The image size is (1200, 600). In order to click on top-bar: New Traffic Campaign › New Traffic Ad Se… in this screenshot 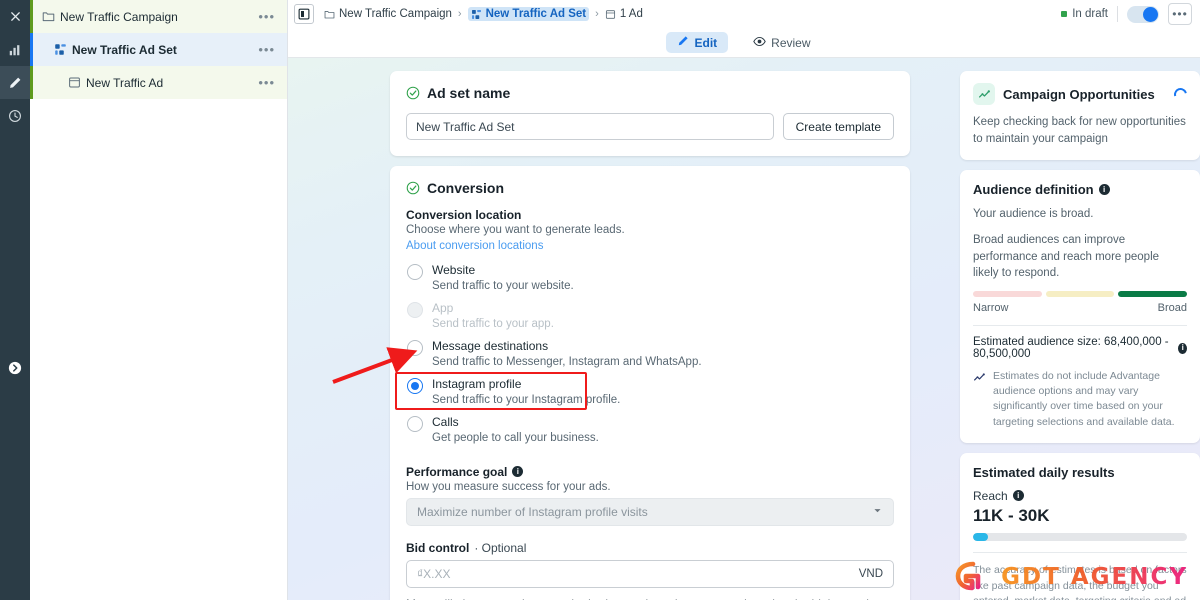, I will do `click(744, 14)`.